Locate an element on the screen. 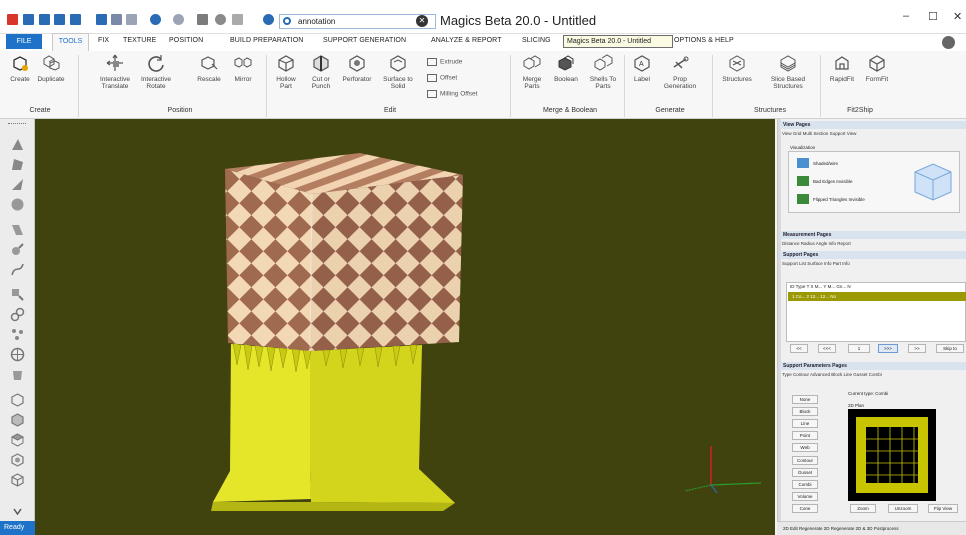  merge-parts-button: Merge Parts is located at coordinates (532, 71).